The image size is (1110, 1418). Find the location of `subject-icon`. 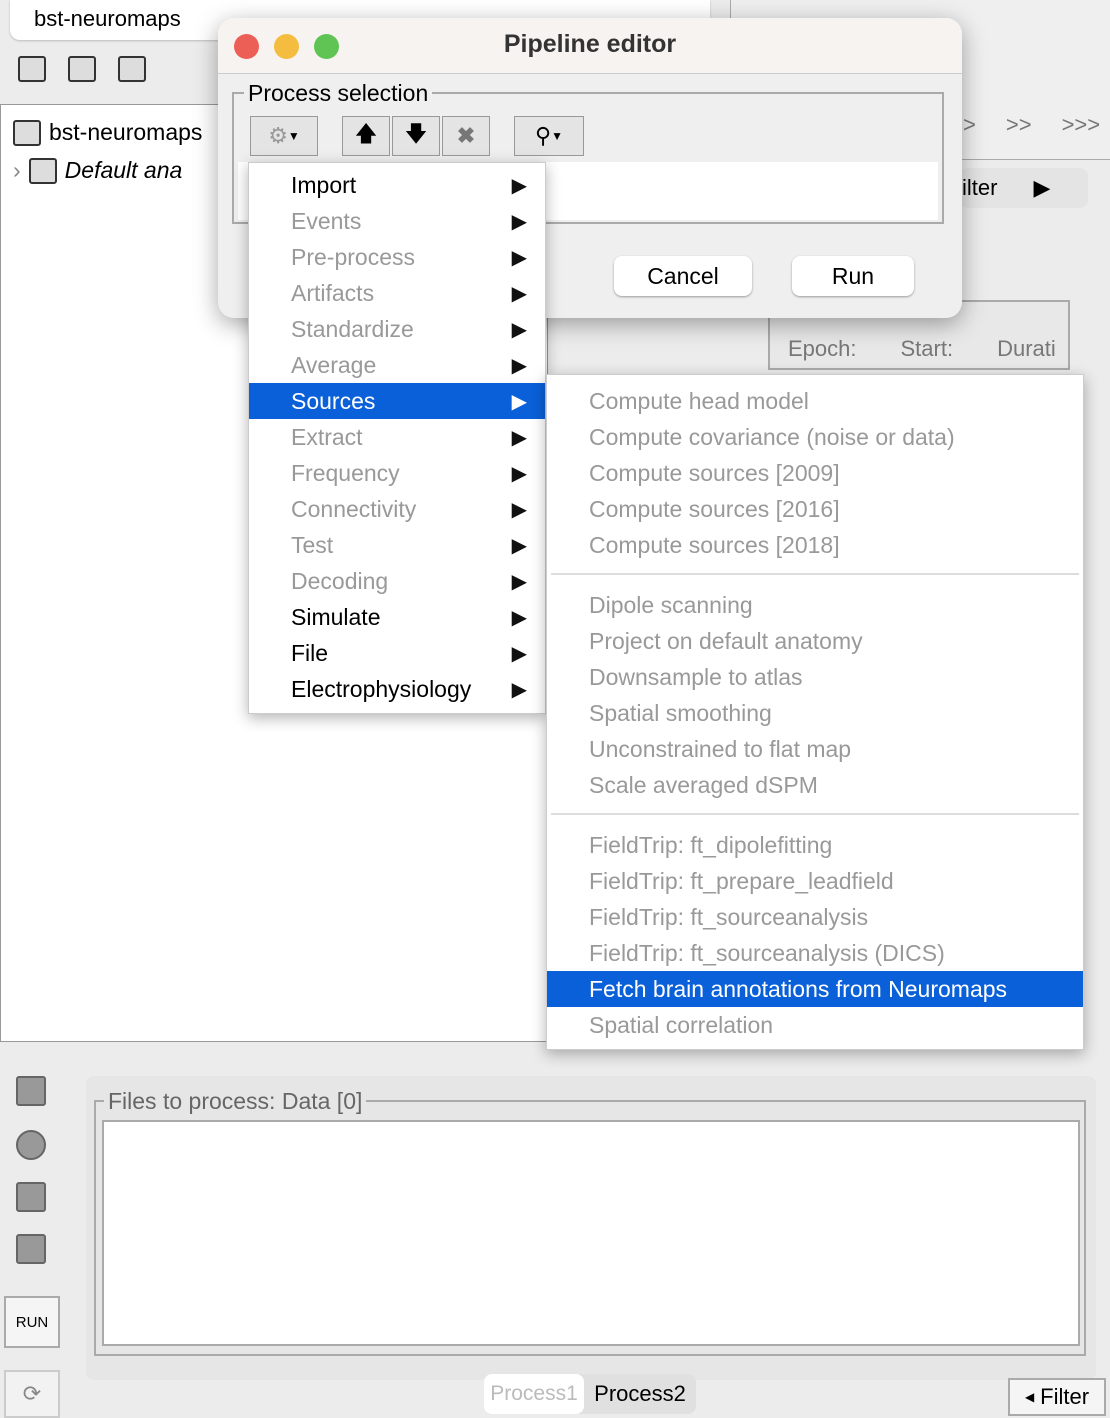

subject-icon is located at coordinates (42, 170).